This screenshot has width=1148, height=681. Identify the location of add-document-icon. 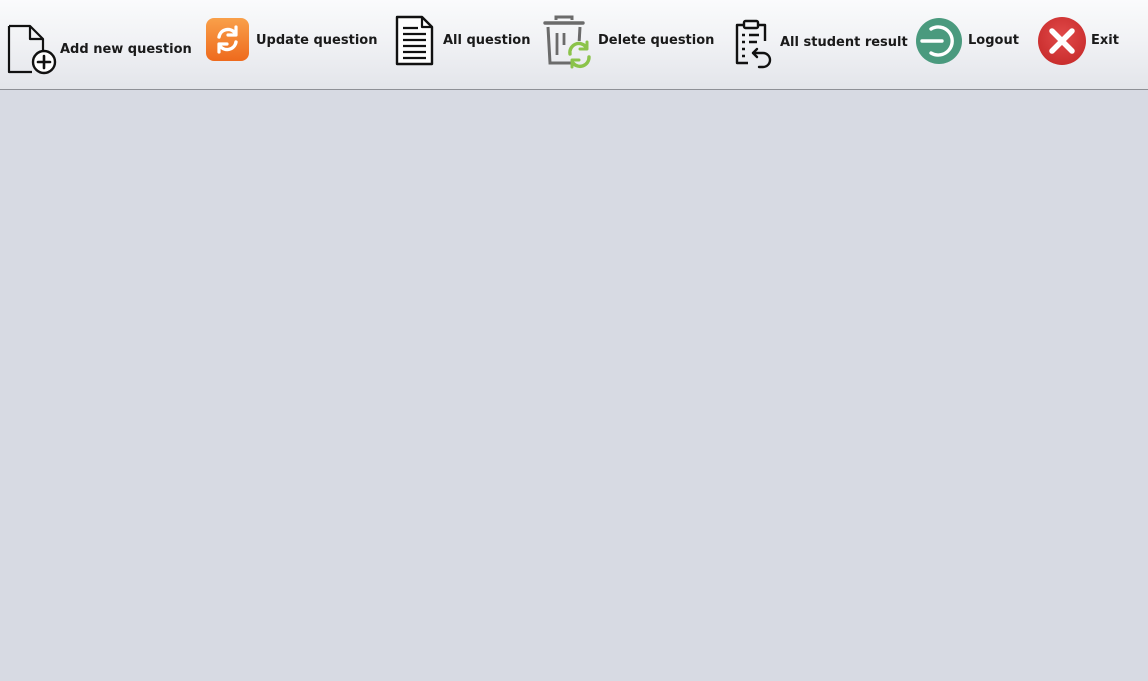
(32, 49).